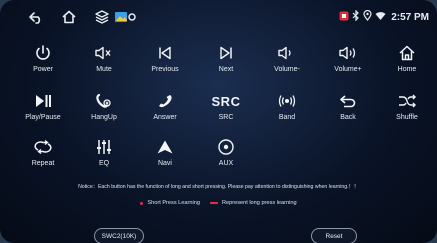  I want to click on navi-icon, so click(165, 147).